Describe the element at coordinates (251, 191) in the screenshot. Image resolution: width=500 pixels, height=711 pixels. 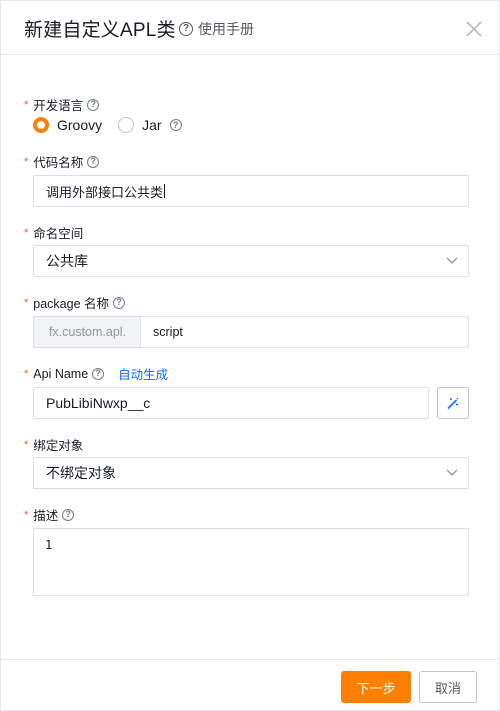
I see `code-name-input: 调用外部接口公共类` at that location.